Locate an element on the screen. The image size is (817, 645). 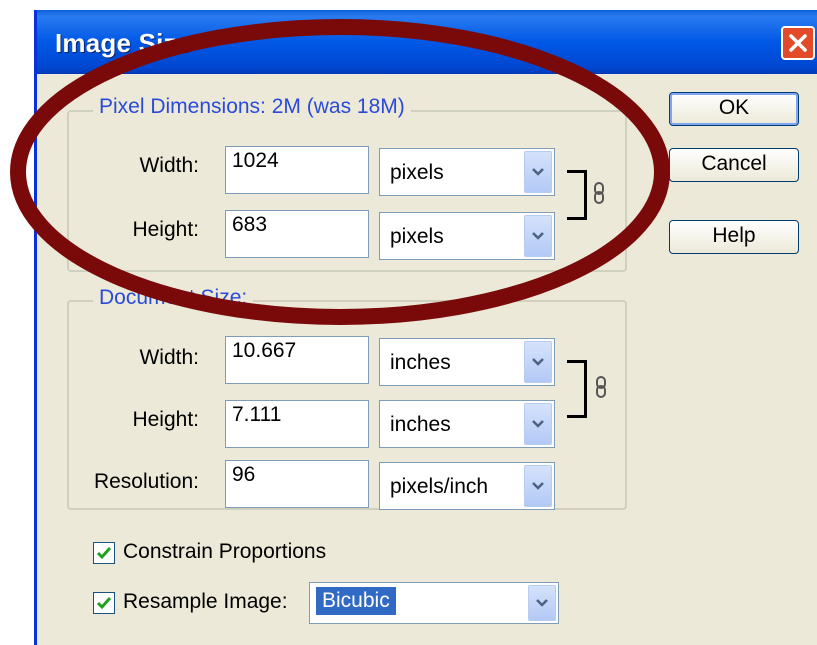
pixel-width-unit: pixels is located at coordinates (417, 172).